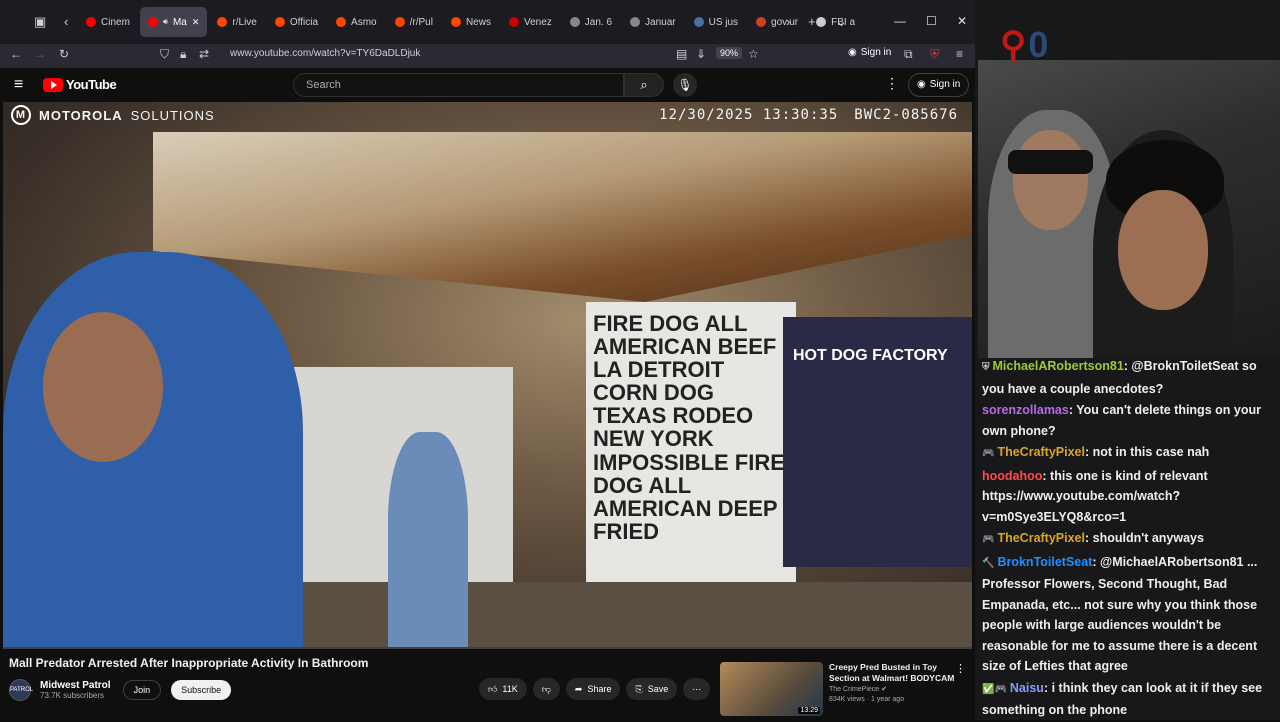 This screenshot has height=722, width=1280. I want to click on browser-tab: Asmo, so click(356, 22).